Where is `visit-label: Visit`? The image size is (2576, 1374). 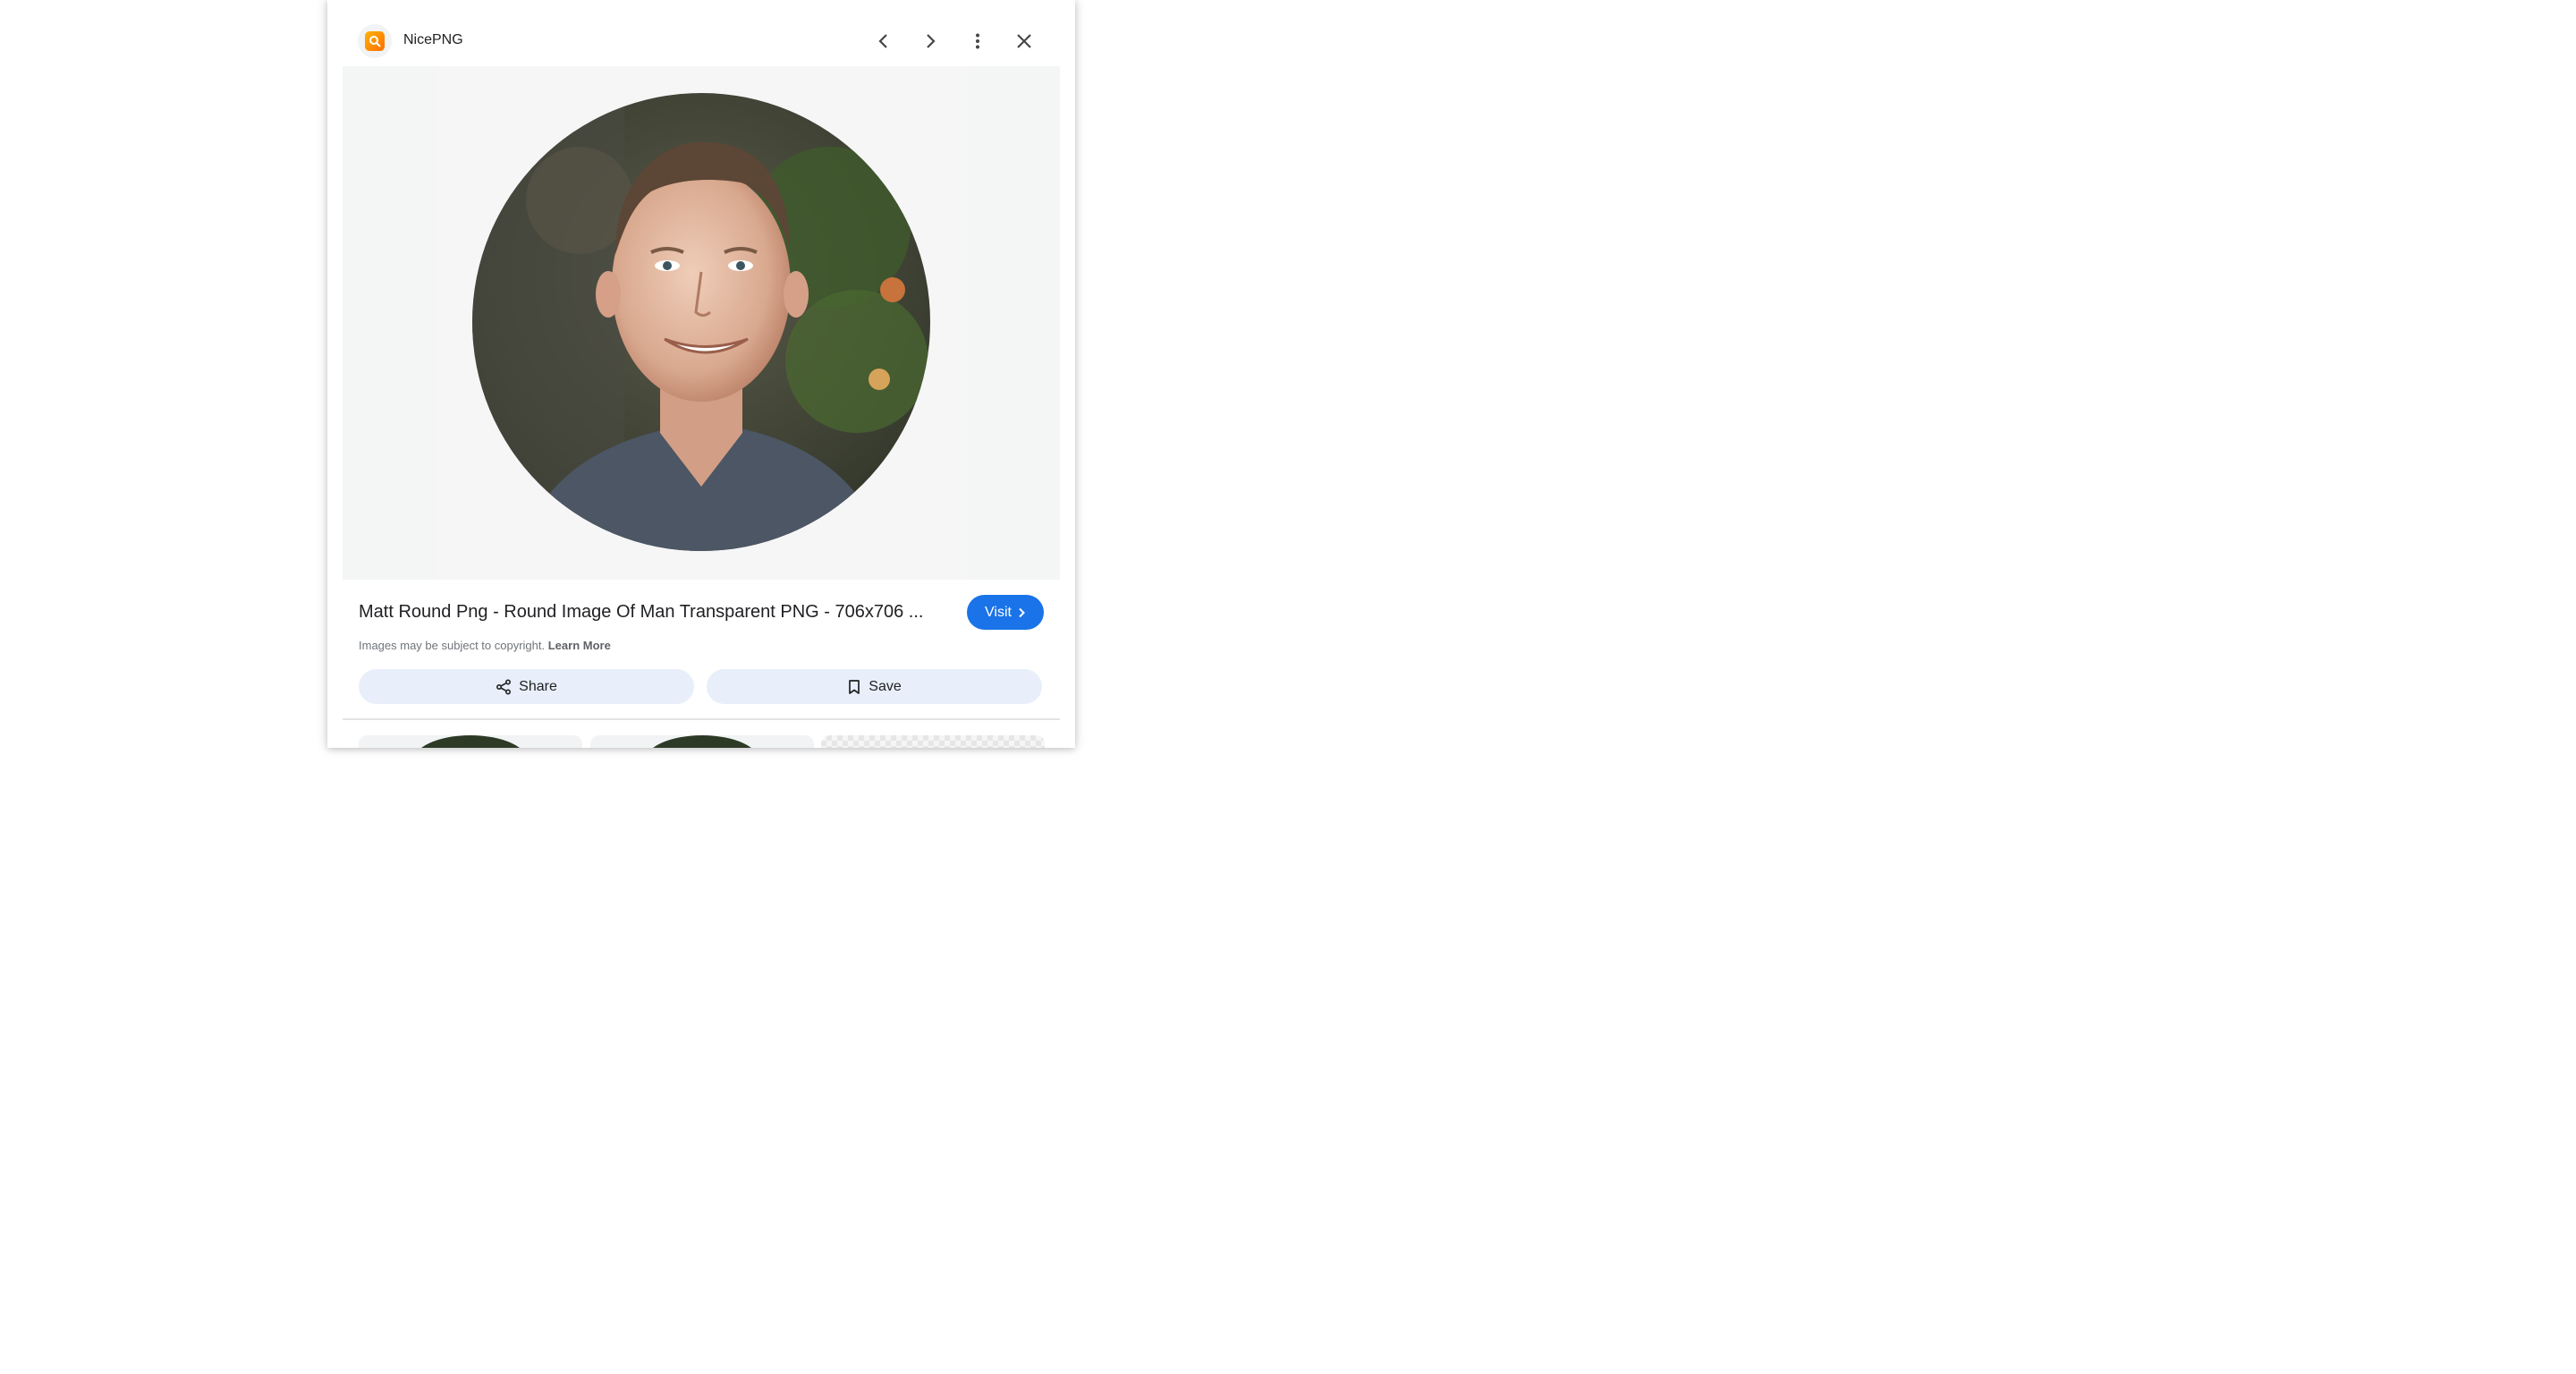 visit-label: Visit is located at coordinates (998, 612).